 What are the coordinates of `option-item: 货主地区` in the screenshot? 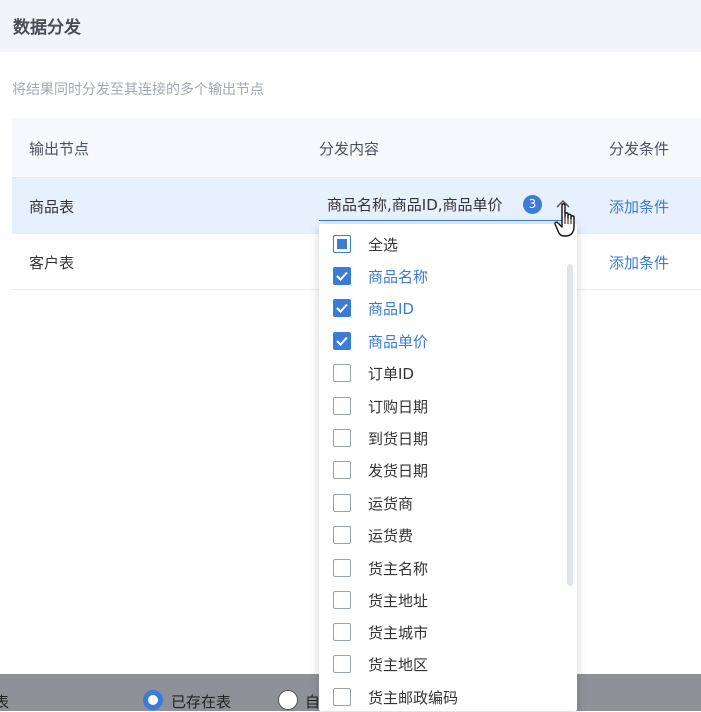 It's located at (441, 666).